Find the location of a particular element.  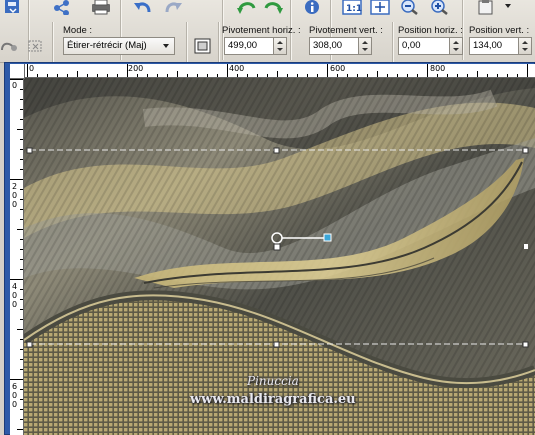

svg-text: 1:1 is located at coordinates (354, 9).